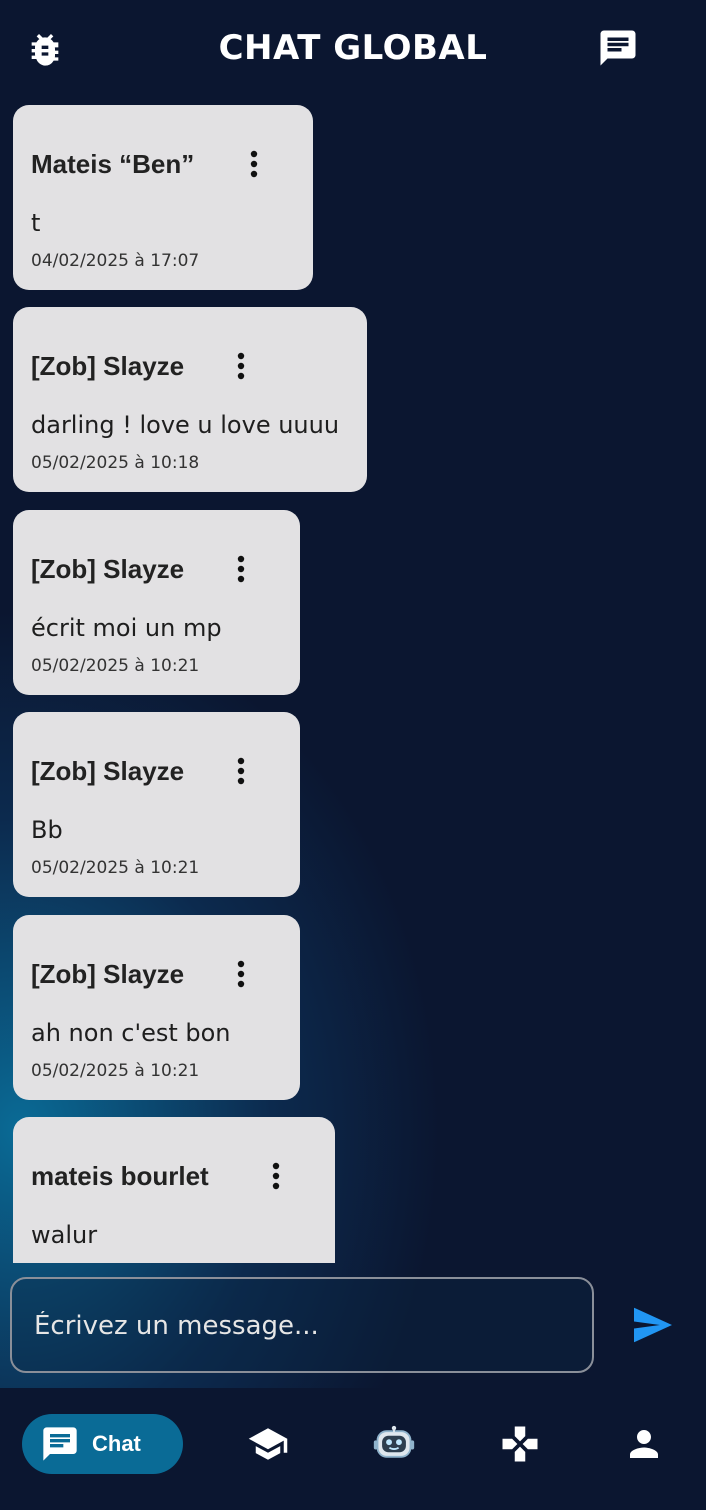 The width and height of the screenshot is (706, 1510). I want to click on message-composer, so click(302, 1325).